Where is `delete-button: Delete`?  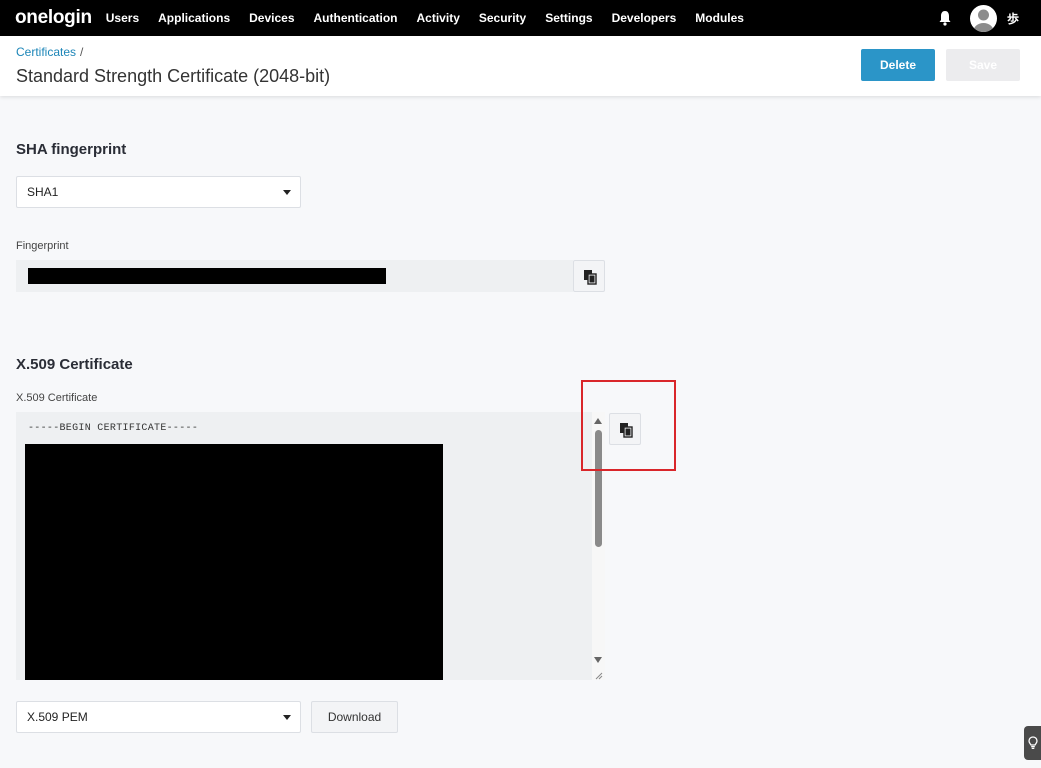 delete-button: Delete is located at coordinates (898, 65).